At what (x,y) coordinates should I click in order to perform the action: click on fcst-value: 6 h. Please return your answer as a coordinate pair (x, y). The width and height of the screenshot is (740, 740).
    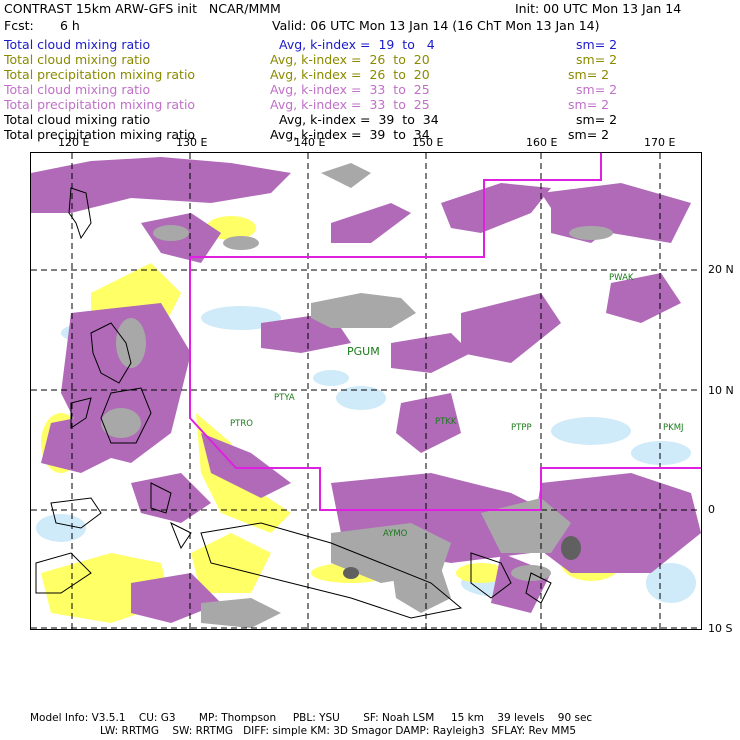
    Looking at the image, I should click on (70, 25).